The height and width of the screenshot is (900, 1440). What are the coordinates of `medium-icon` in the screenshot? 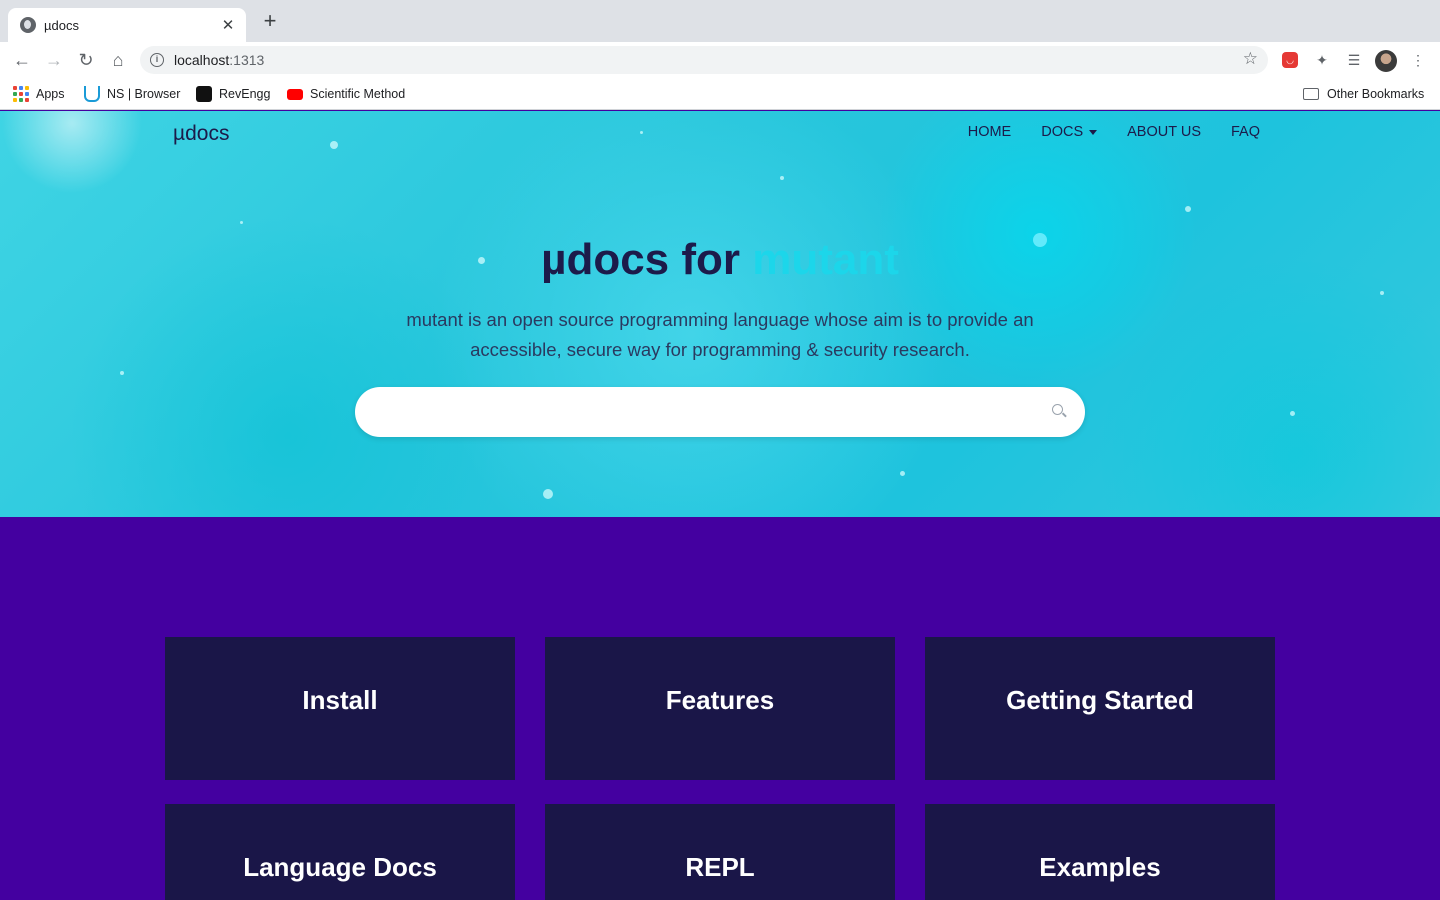 It's located at (204, 94).